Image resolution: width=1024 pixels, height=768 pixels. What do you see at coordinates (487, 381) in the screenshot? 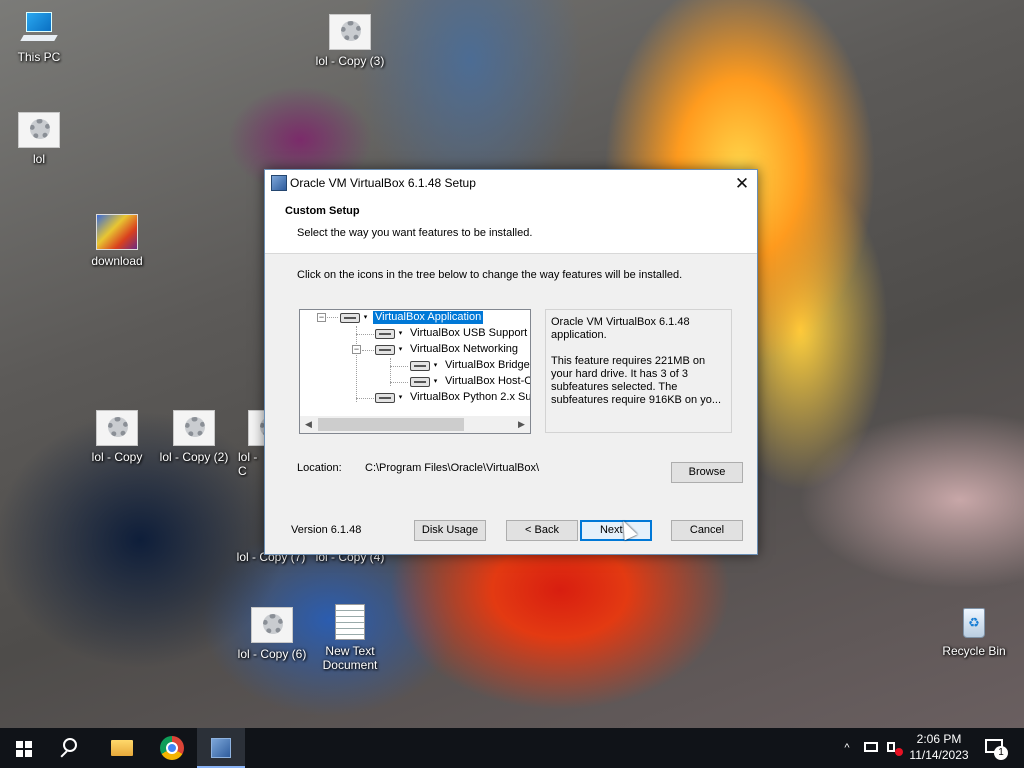
I see `tree-item-label: VirtualBox Host-Only` at bounding box center [487, 381].